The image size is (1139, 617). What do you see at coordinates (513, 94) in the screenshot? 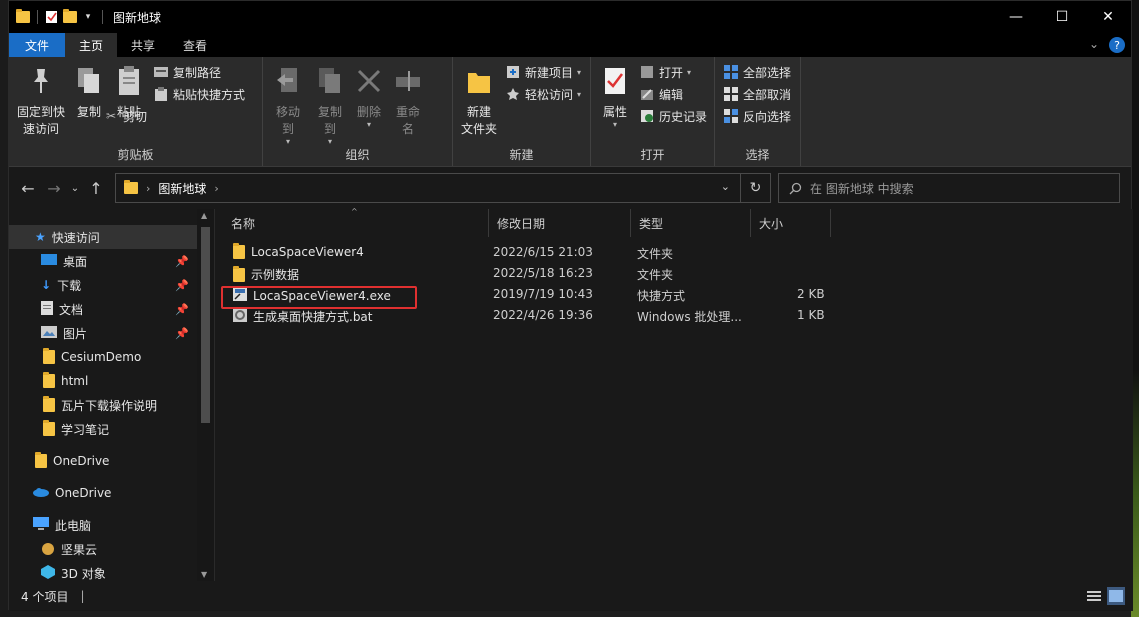
I see `easy-access-icon` at bounding box center [513, 94].